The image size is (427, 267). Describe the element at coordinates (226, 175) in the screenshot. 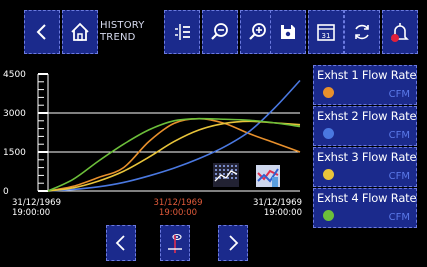

I see `trend-pattern-icon` at that location.